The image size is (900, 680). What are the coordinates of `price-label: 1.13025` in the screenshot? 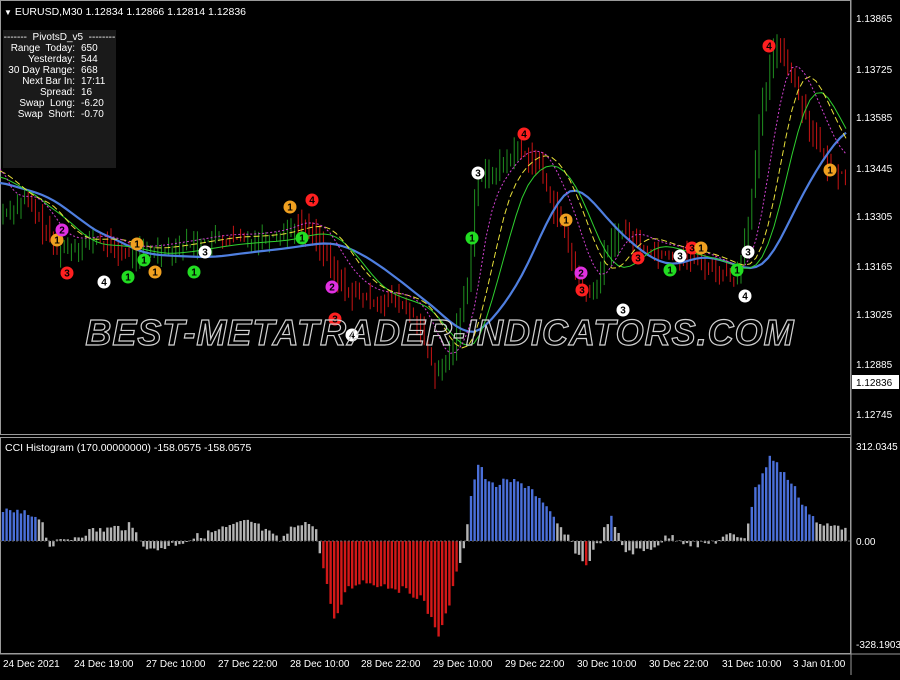 It's located at (874, 315).